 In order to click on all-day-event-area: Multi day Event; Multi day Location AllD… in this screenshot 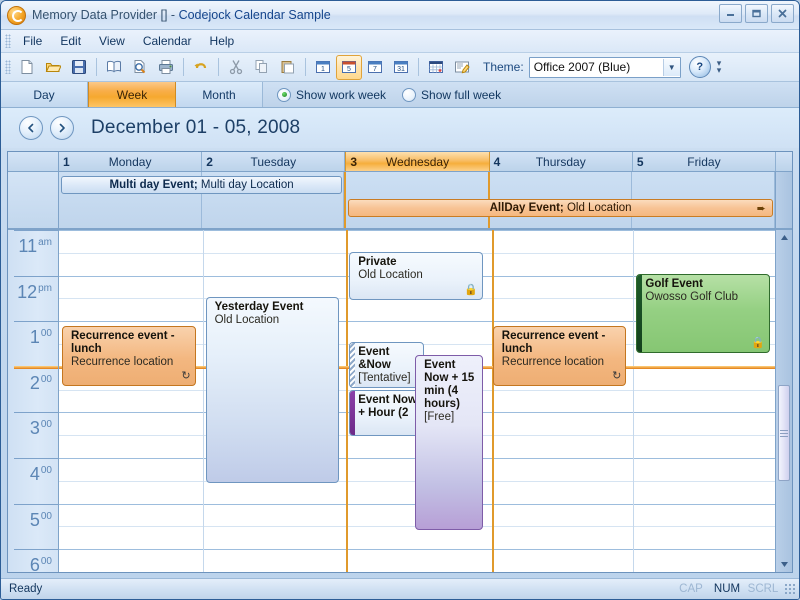, I will do `click(400, 201)`.